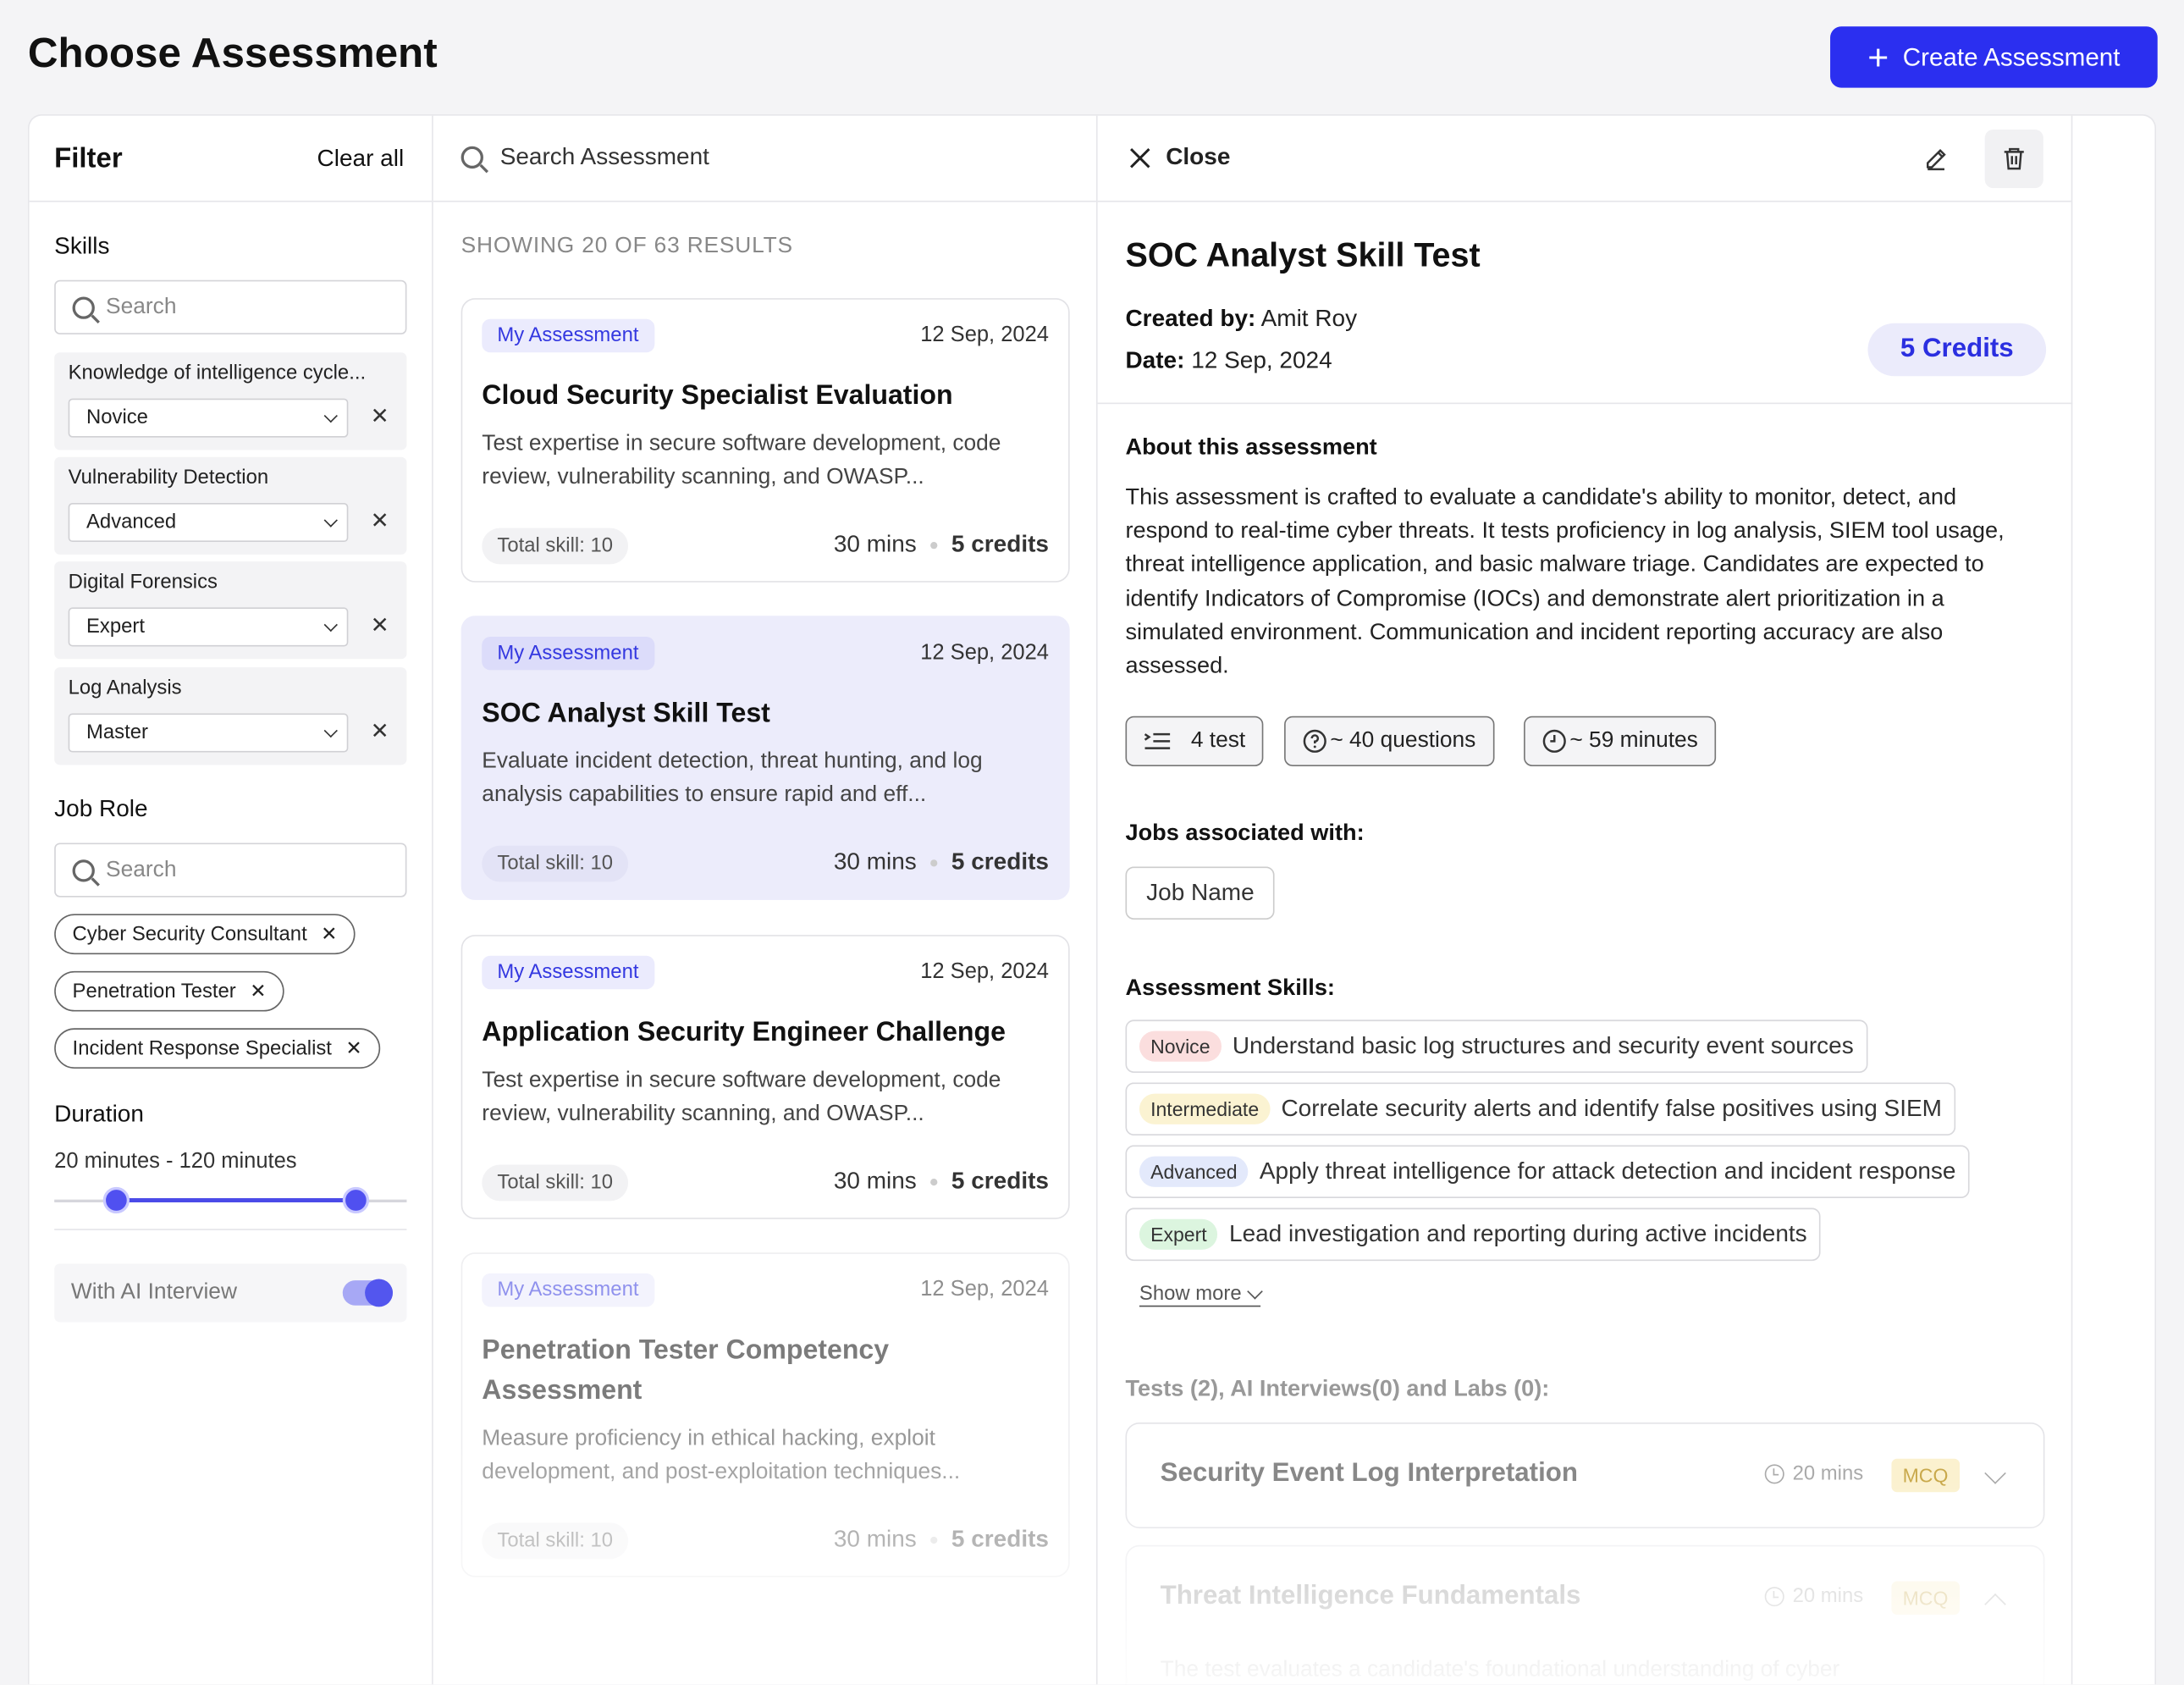 The width and height of the screenshot is (2184, 1685). Describe the element at coordinates (230, 1293) in the screenshot. I see `ai-interview-row: With AI Interview` at that location.